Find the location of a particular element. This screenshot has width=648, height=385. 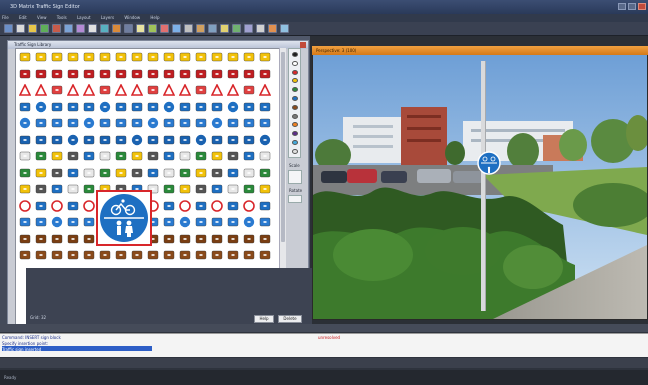

menu-window: Window is located at coordinates (132, 17).